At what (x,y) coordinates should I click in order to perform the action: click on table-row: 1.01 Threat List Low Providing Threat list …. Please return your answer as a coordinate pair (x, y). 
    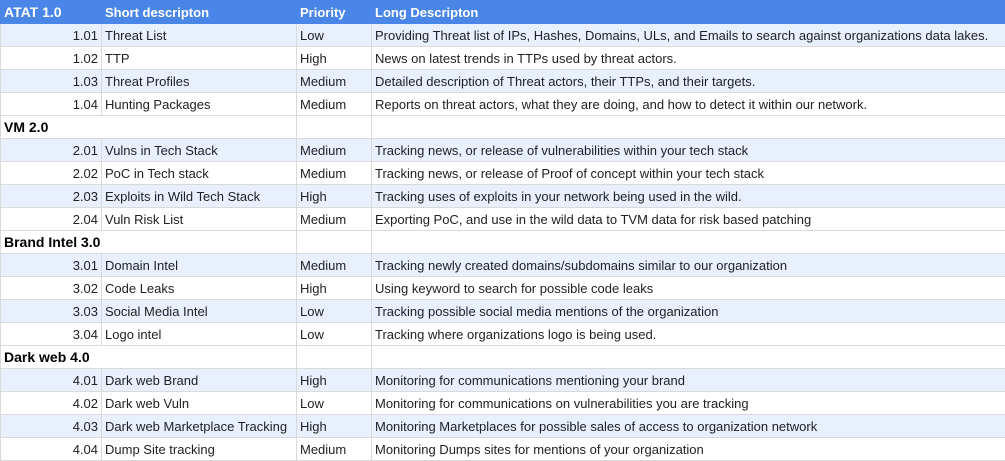
    Looking at the image, I should click on (502, 35).